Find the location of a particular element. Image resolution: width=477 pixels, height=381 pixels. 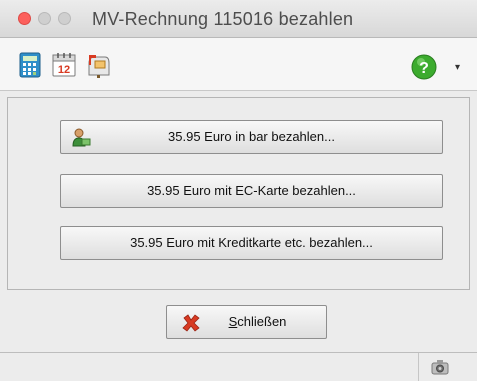

title-bar: MV-Rechnung 115016 bezahlen is located at coordinates (238, 19).